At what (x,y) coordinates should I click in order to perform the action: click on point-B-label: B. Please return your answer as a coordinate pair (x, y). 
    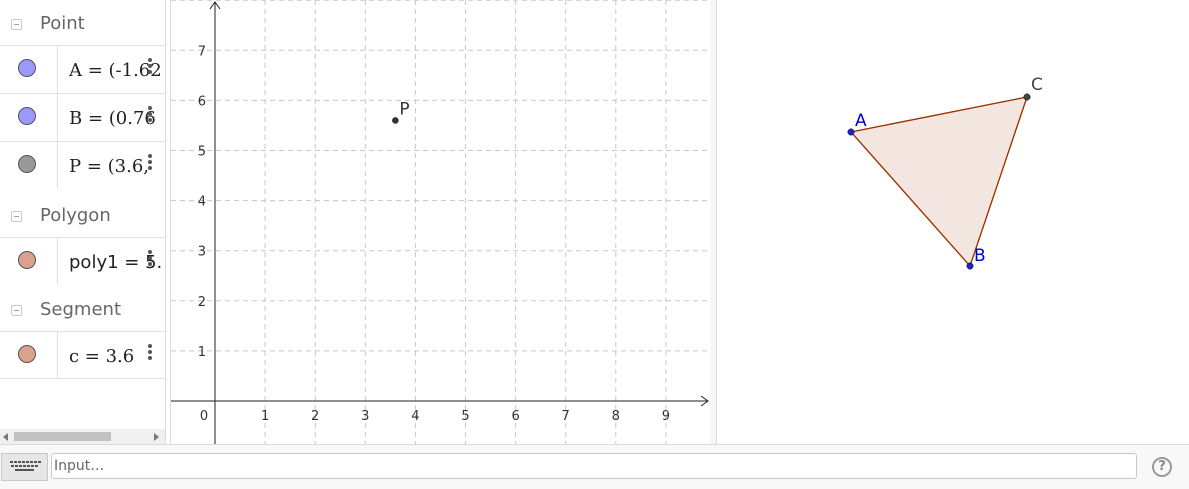
    Looking at the image, I should click on (980, 256).